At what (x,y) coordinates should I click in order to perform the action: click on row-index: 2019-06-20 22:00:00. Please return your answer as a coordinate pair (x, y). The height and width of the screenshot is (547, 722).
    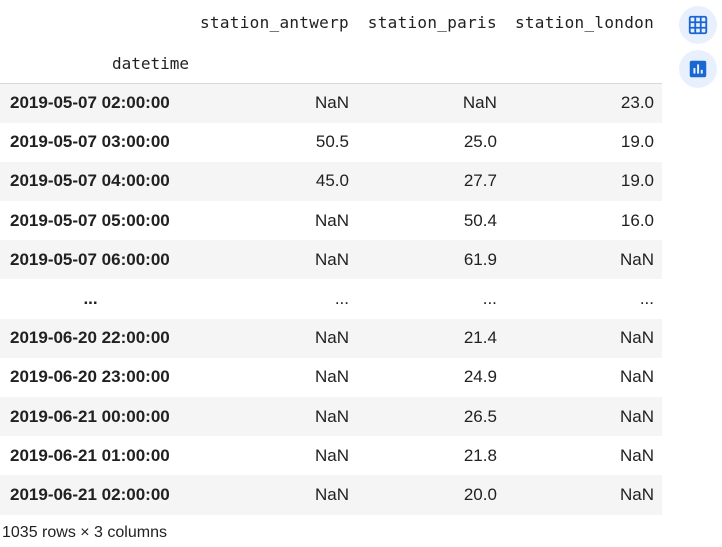
    Looking at the image, I should click on (90, 338).